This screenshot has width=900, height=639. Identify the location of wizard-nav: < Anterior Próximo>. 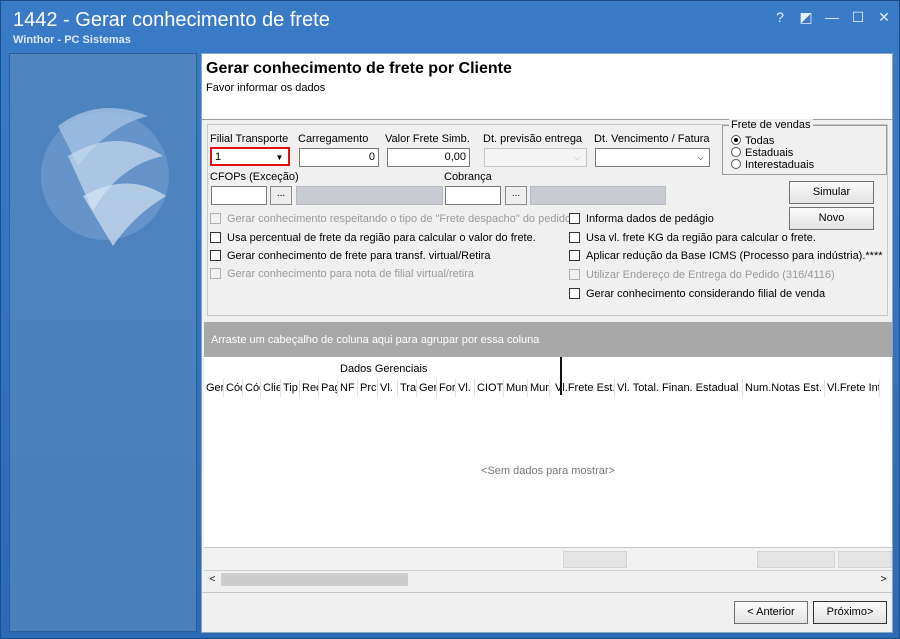
(547, 612).